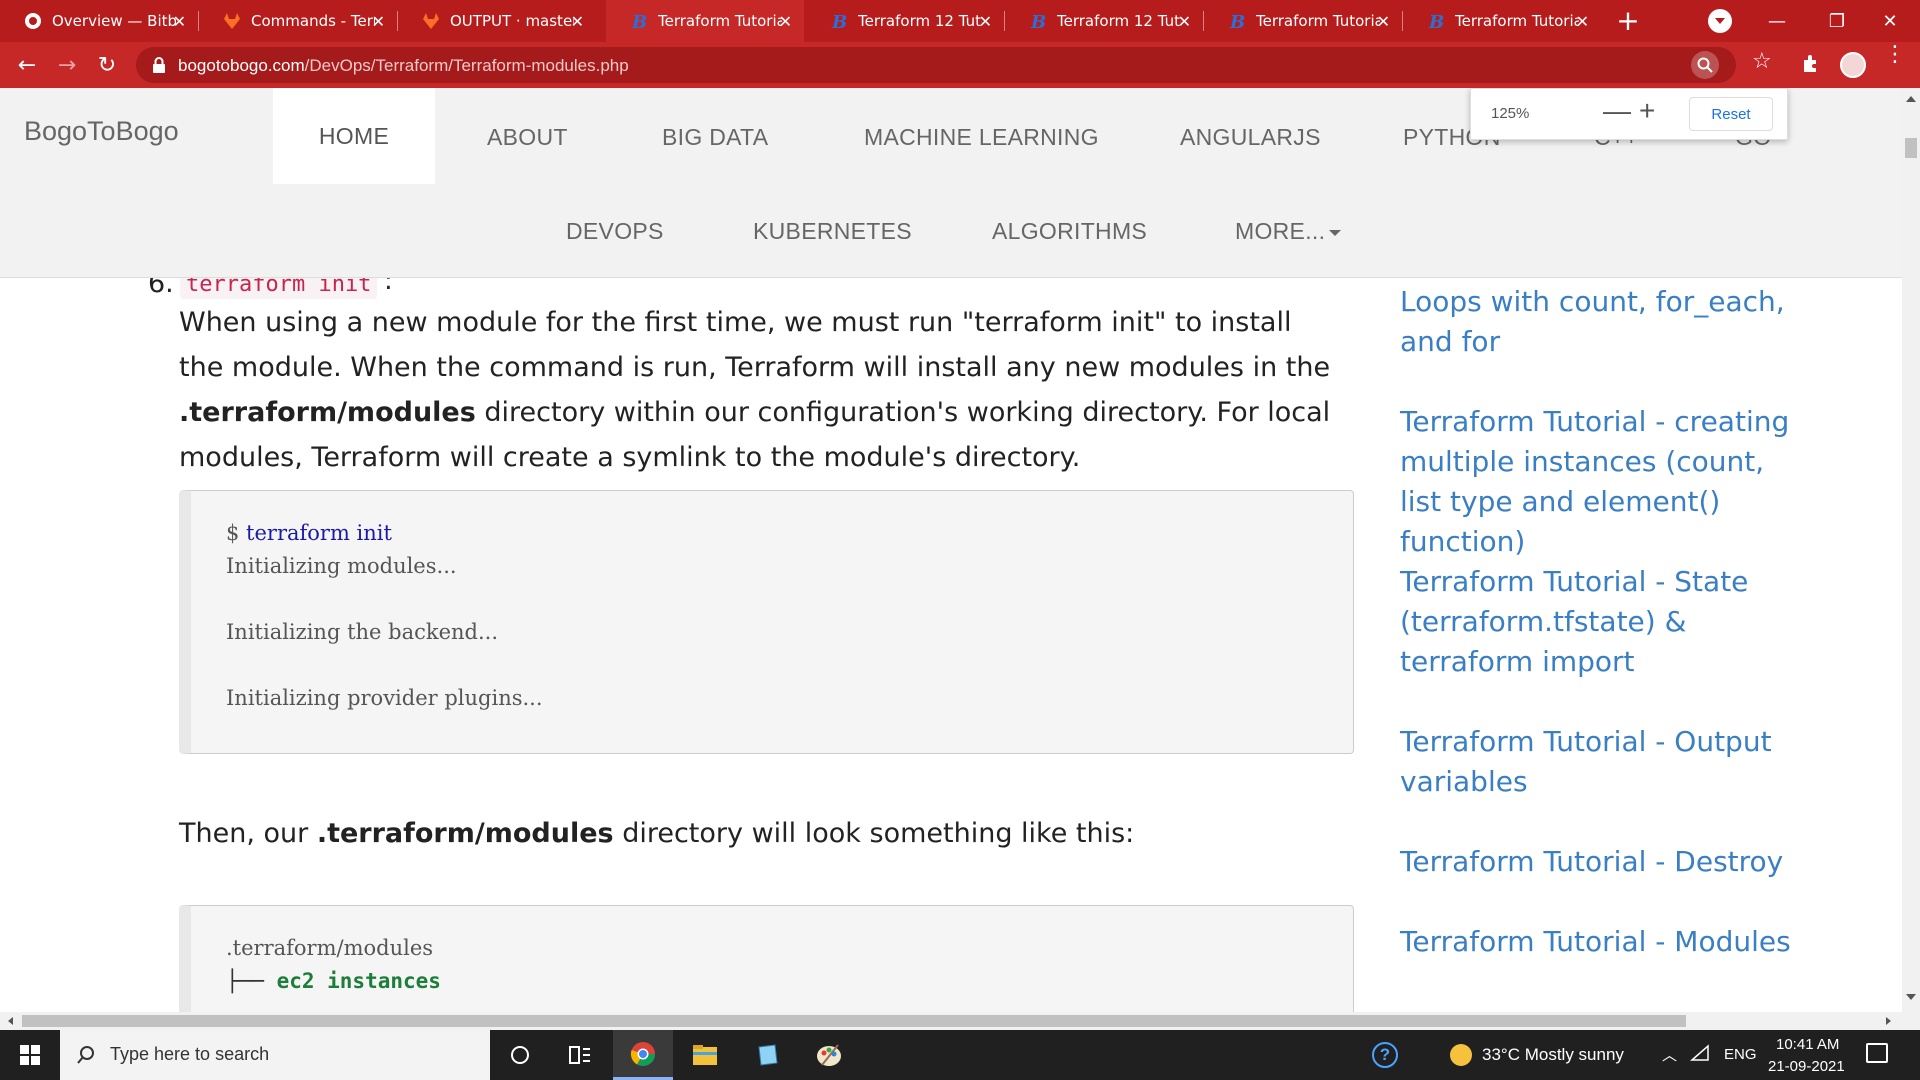 The height and width of the screenshot is (1080, 1920). I want to click on new-tab-button: +, so click(1628, 22).